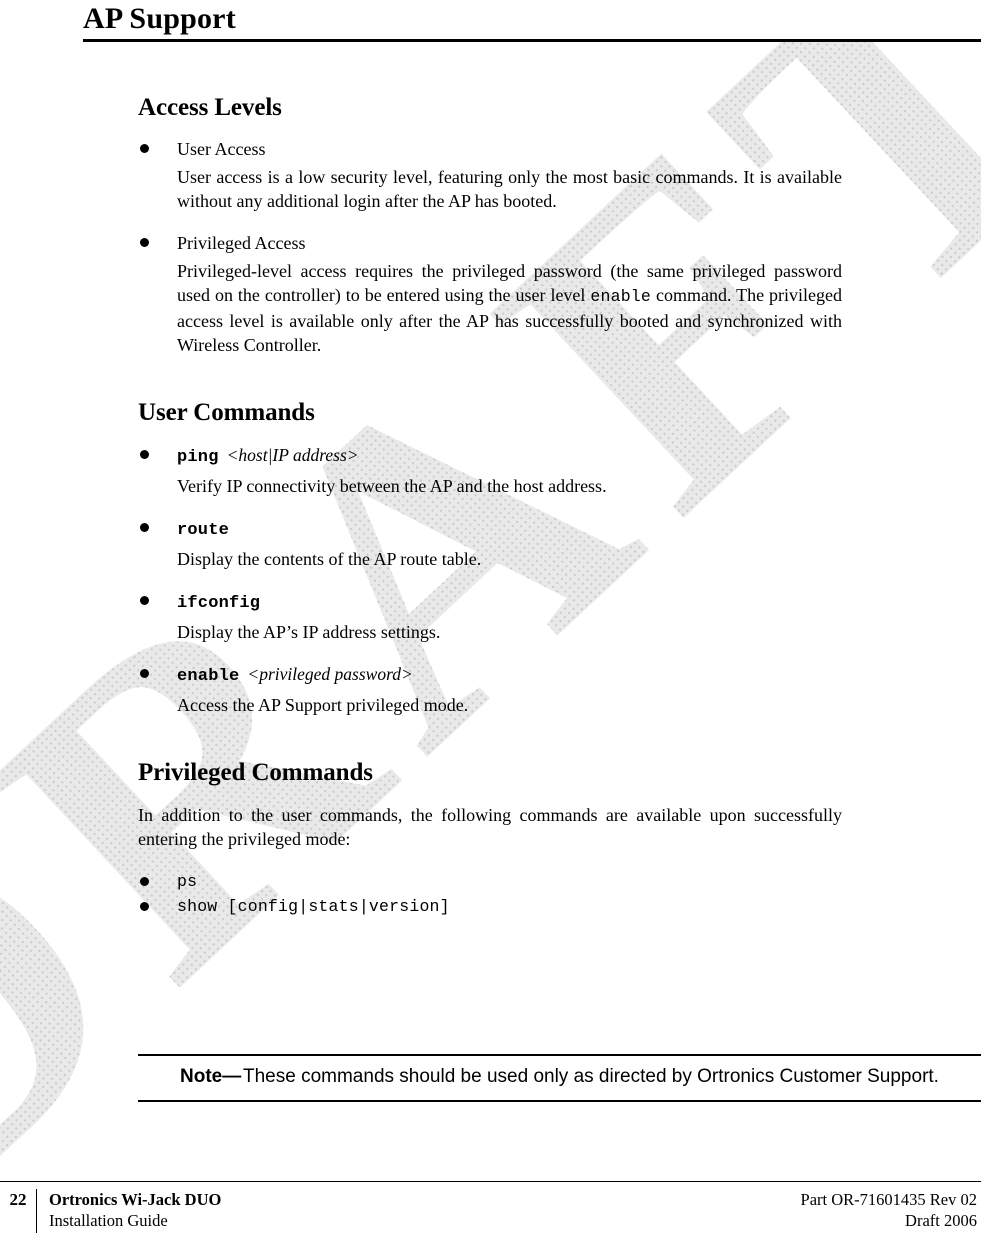 The width and height of the screenshot is (981, 1240). What do you see at coordinates (490, 529) in the screenshot?
I see `command-route: route` at bounding box center [490, 529].